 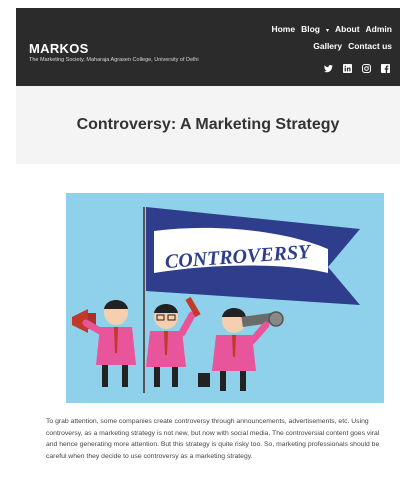 I want to click on linkedin-icon, so click(x=347, y=68).